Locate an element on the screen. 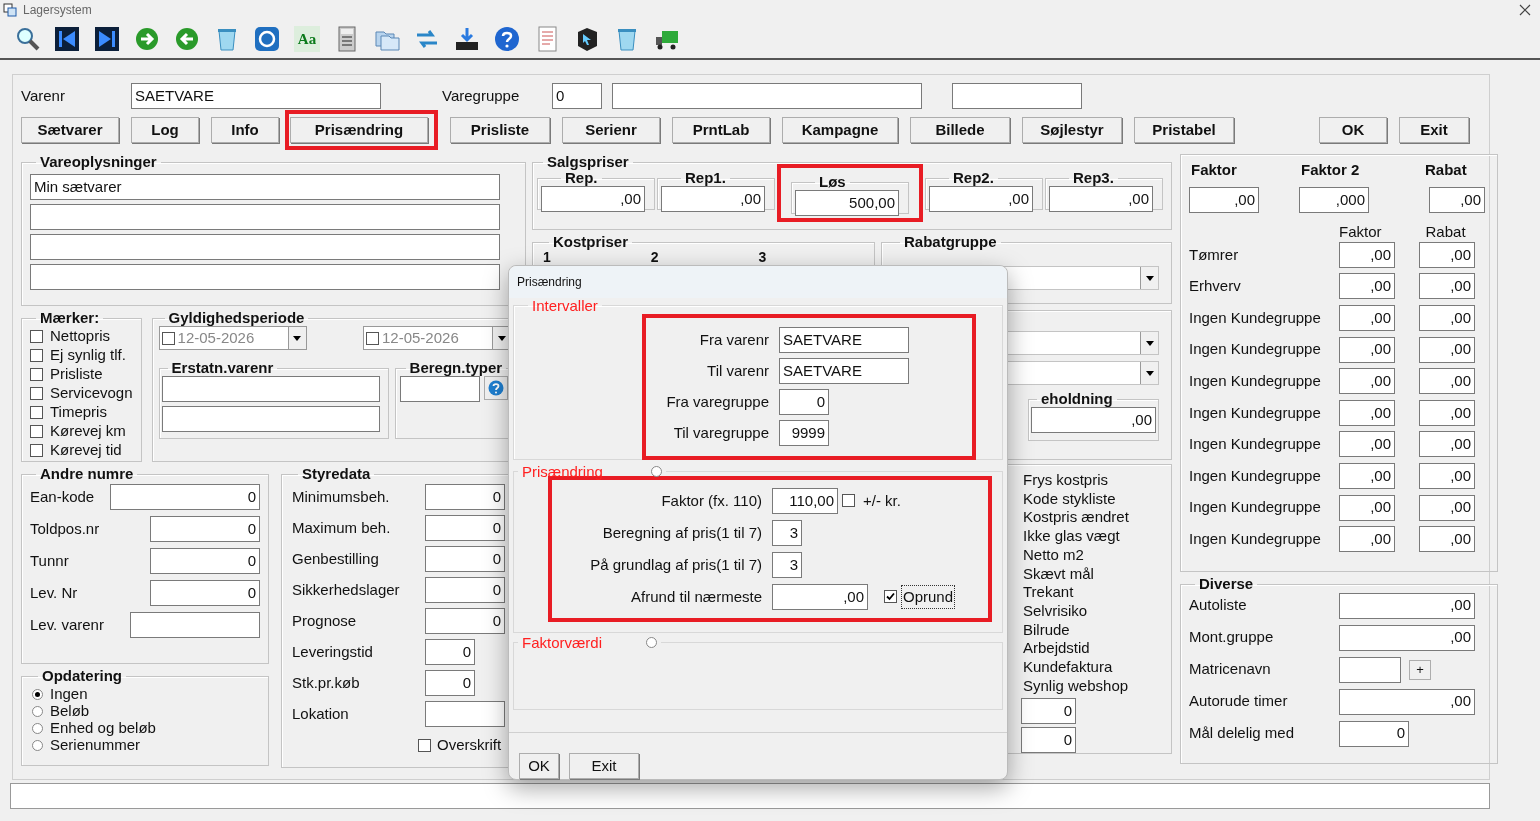 This screenshot has width=1540, height=821. button: Log is located at coordinates (165, 130).